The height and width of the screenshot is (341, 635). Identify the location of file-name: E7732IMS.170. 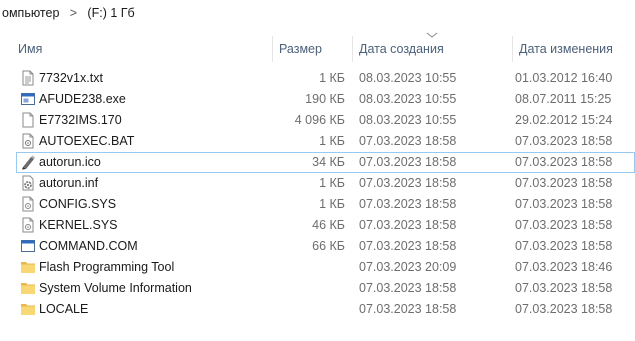
(80, 120).